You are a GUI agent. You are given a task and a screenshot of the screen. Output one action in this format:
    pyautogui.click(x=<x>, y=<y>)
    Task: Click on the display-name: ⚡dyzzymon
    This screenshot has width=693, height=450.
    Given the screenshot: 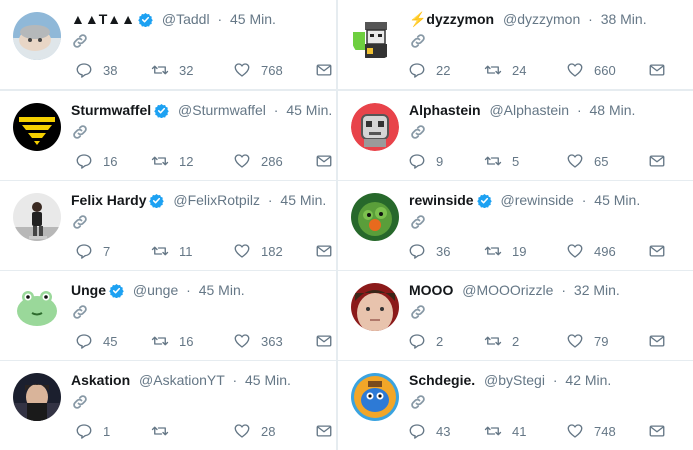 What is the action you would take?
    pyautogui.click(x=451, y=19)
    